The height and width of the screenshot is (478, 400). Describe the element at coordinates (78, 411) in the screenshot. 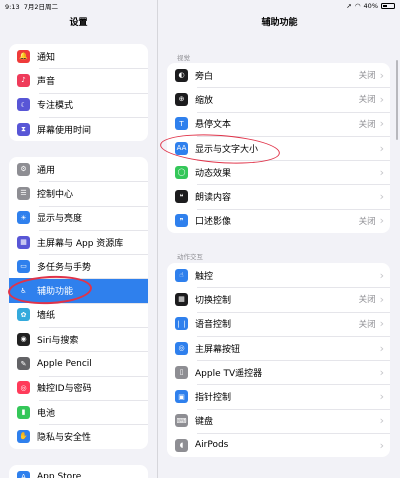

I see `sidebar-item-battery: ▮ 电池` at that location.